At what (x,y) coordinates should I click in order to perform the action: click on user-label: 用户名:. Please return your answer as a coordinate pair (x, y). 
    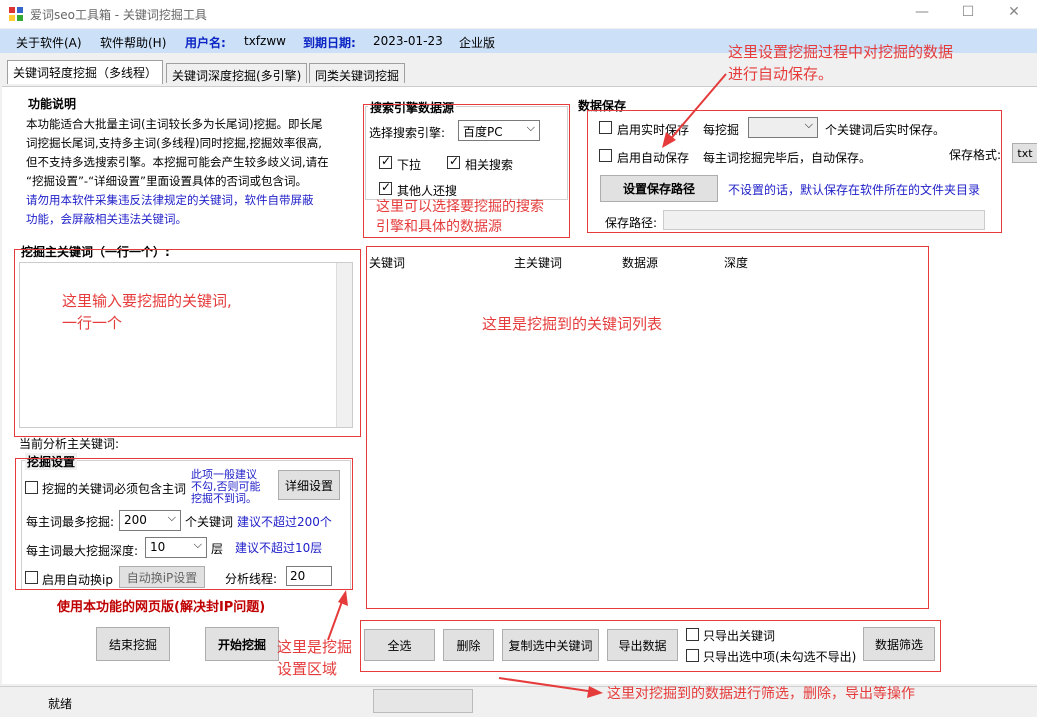
    Looking at the image, I should click on (205, 43).